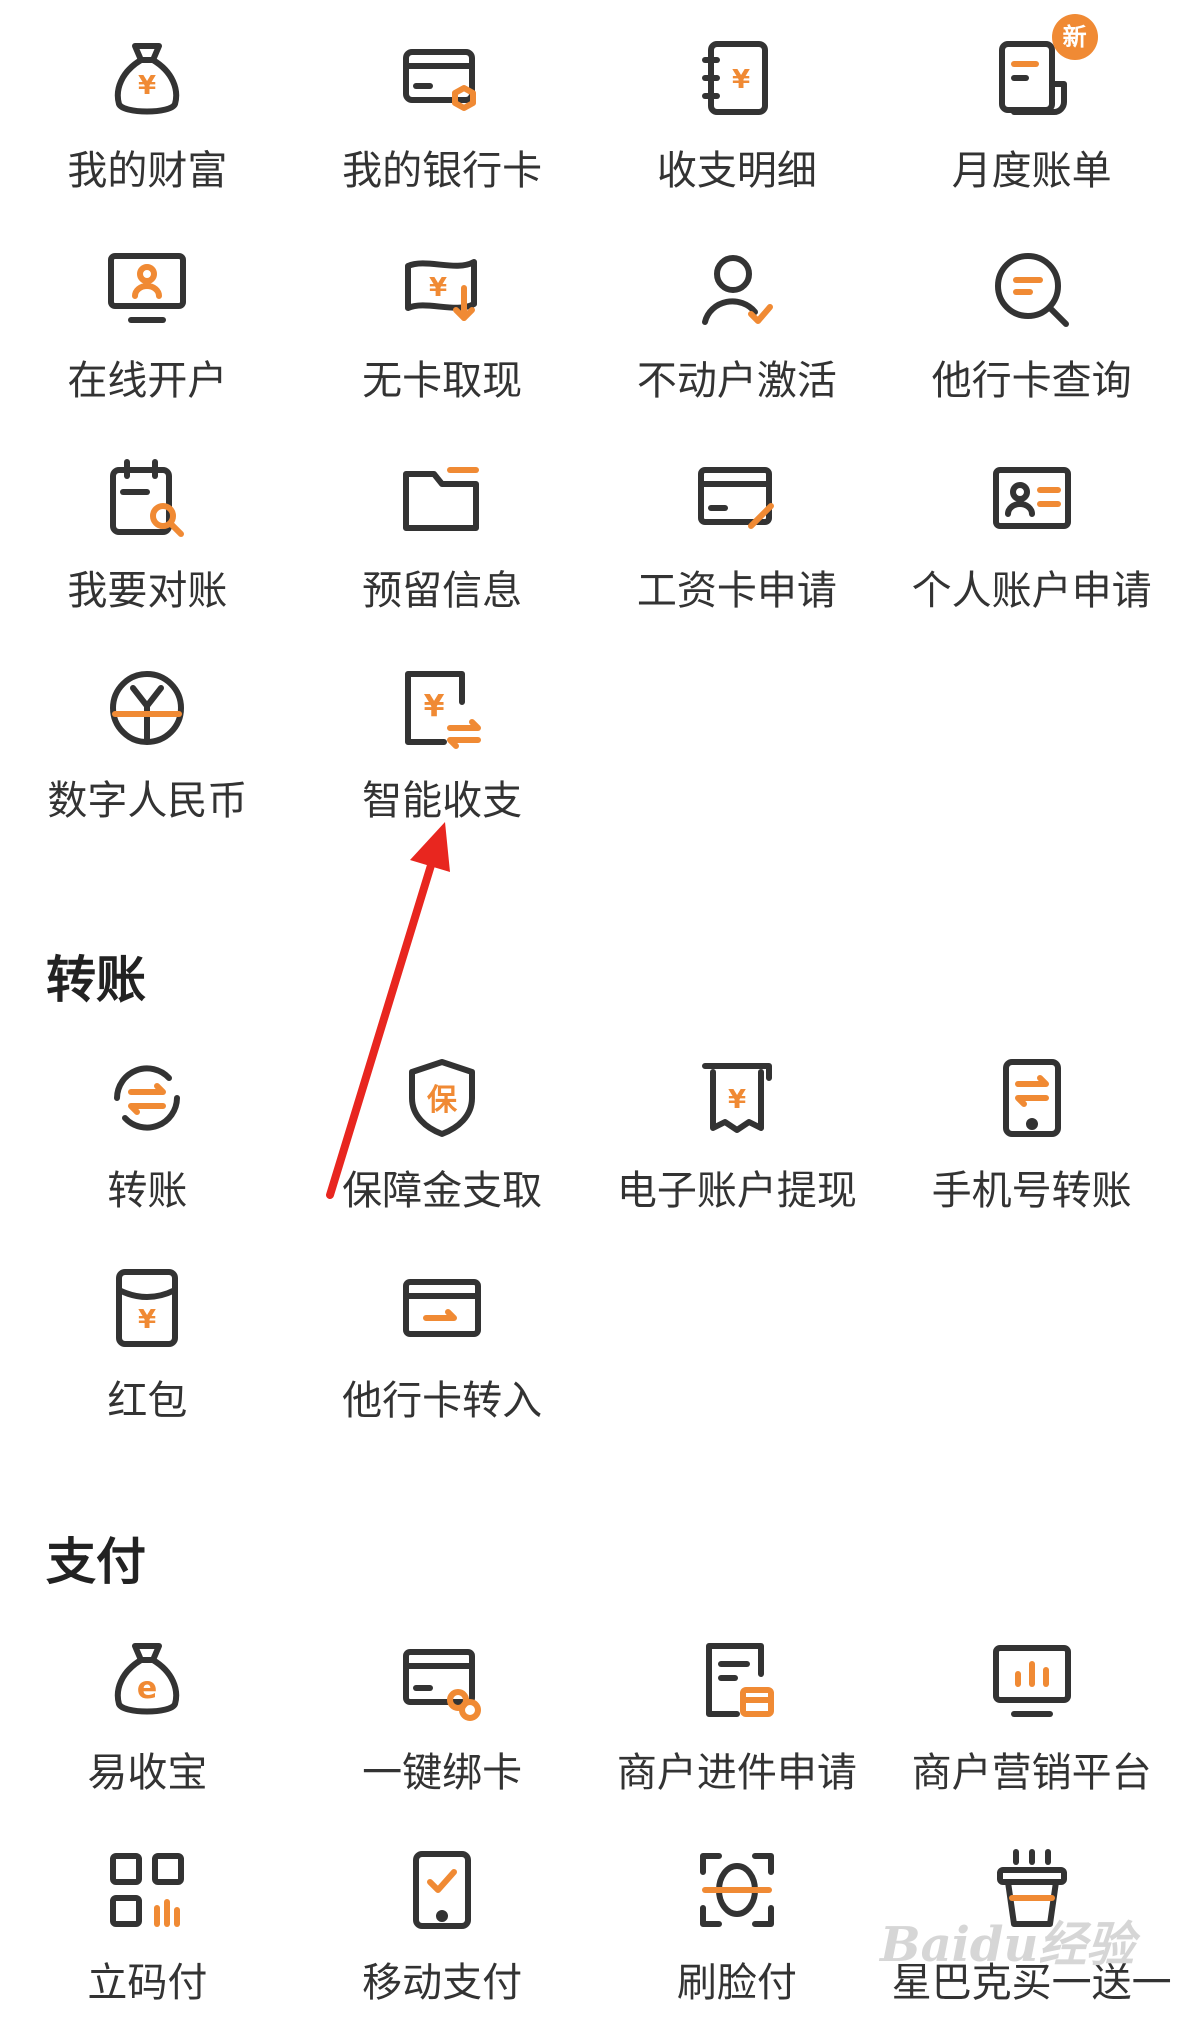 Image resolution: width=1179 pixels, height=2022 pixels. Describe the element at coordinates (147, 171) in the screenshot. I see `service-item-label: 我的财富` at that location.